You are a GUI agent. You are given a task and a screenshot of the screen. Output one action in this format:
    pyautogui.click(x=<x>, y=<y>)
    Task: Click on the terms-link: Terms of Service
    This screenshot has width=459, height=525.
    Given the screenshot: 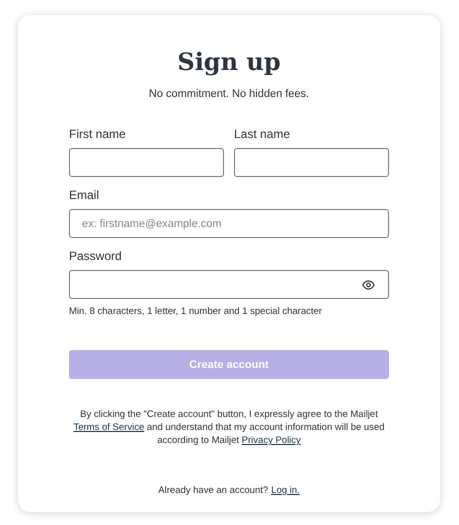 What is the action you would take?
    pyautogui.click(x=108, y=427)
    